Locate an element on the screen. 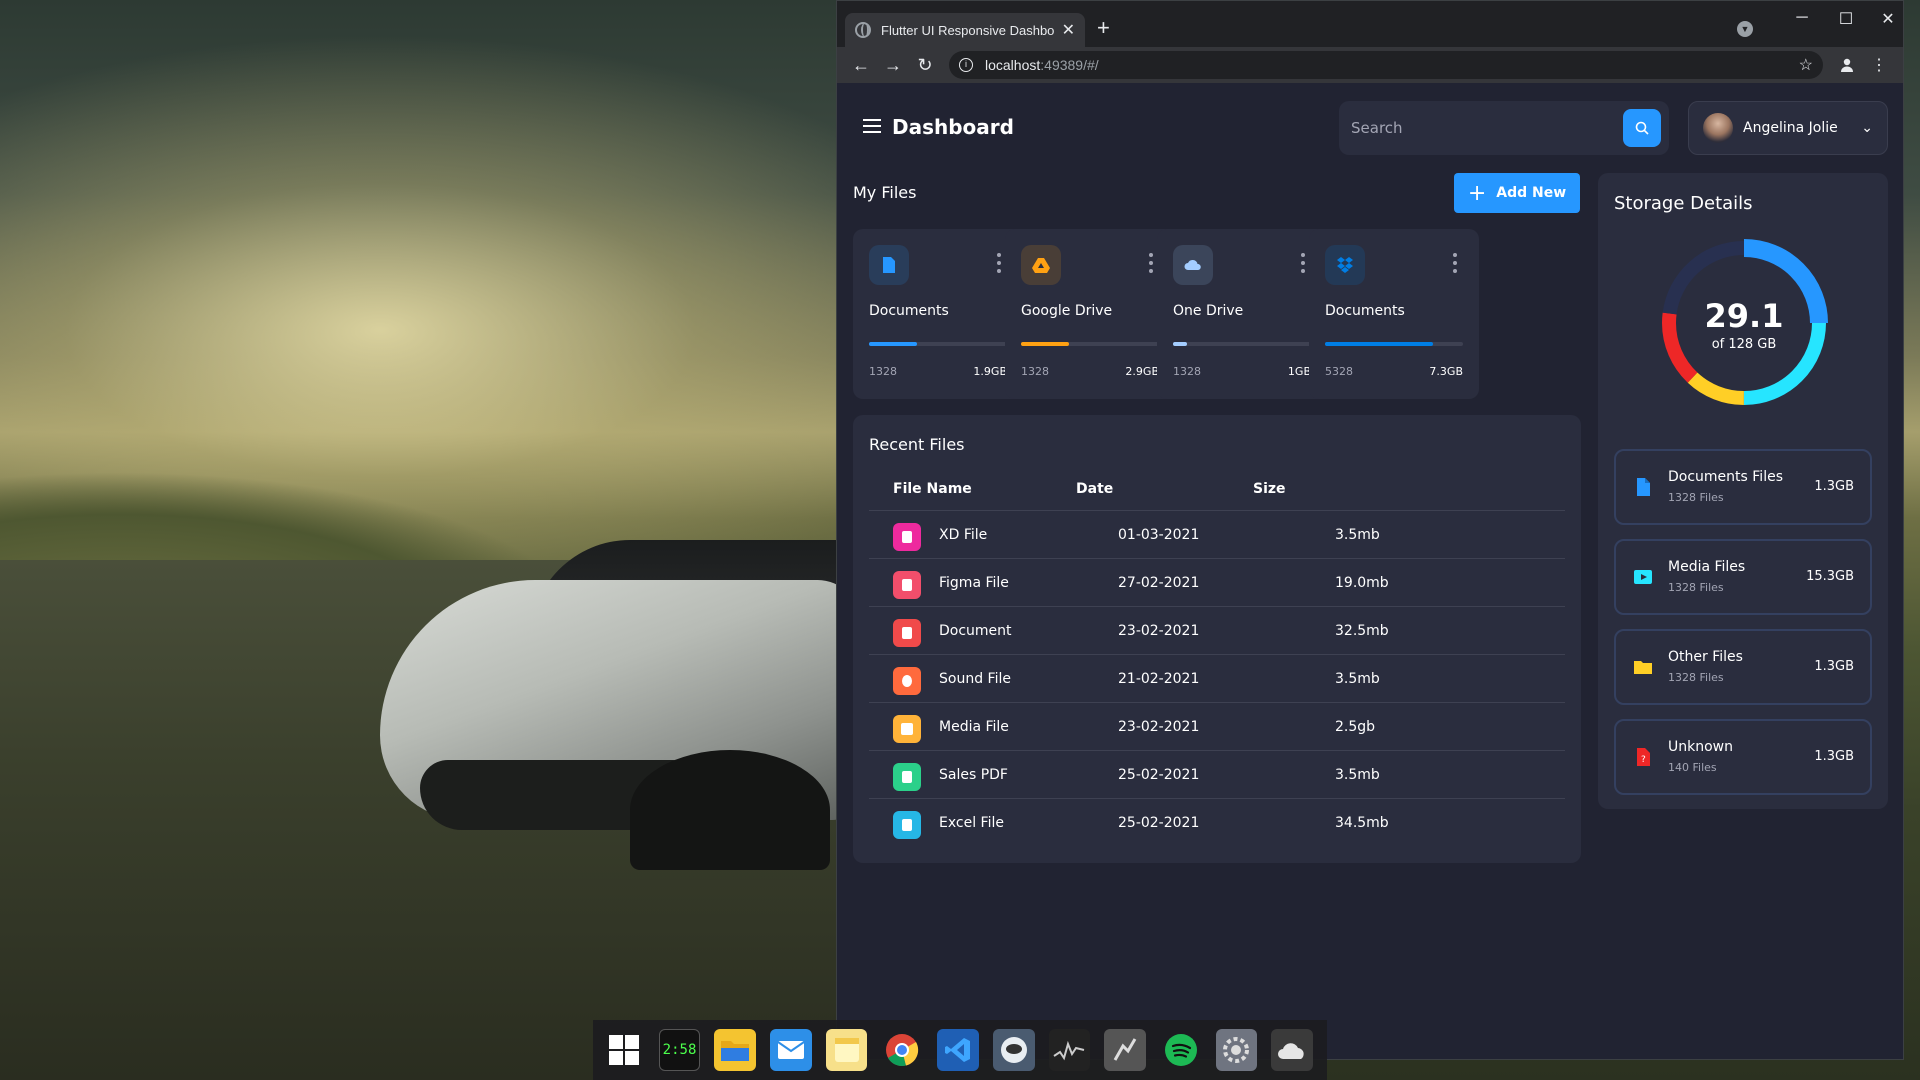 The height and width of the screenshot is (1080, 1920). storage-item-media: Media Files 1328 Files 15.3GB is located at coordinates (1743, 577).